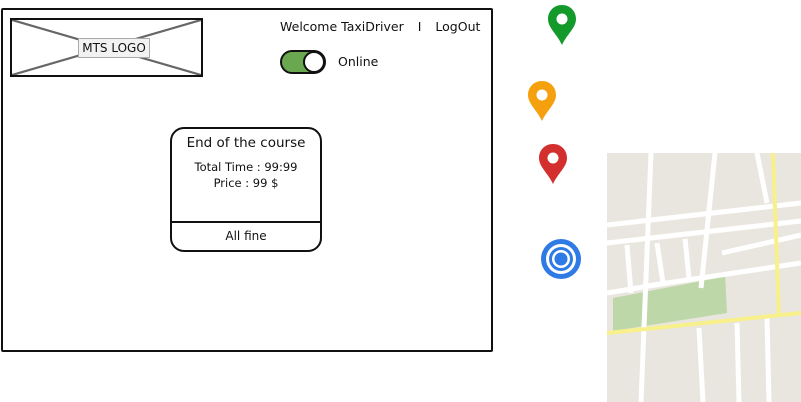 The width and height of the screenshot is (801, 402). I want to click on card-title: End of the course, so click(246, 143).